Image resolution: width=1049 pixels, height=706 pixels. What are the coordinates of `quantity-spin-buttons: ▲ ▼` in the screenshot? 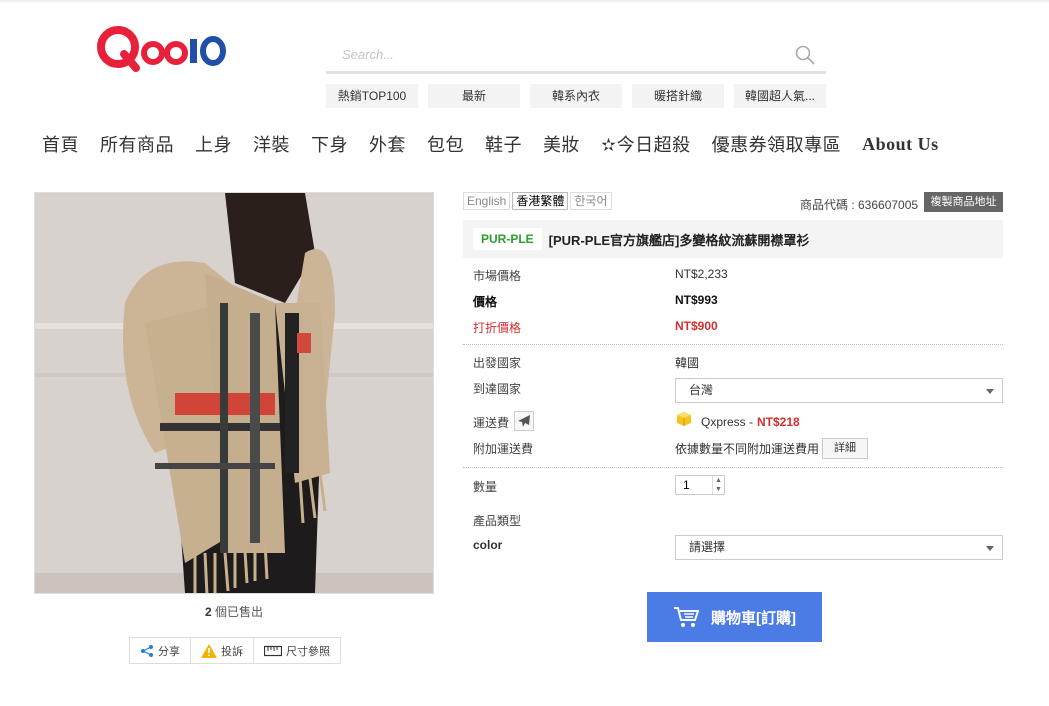 It's located at (718, 485).